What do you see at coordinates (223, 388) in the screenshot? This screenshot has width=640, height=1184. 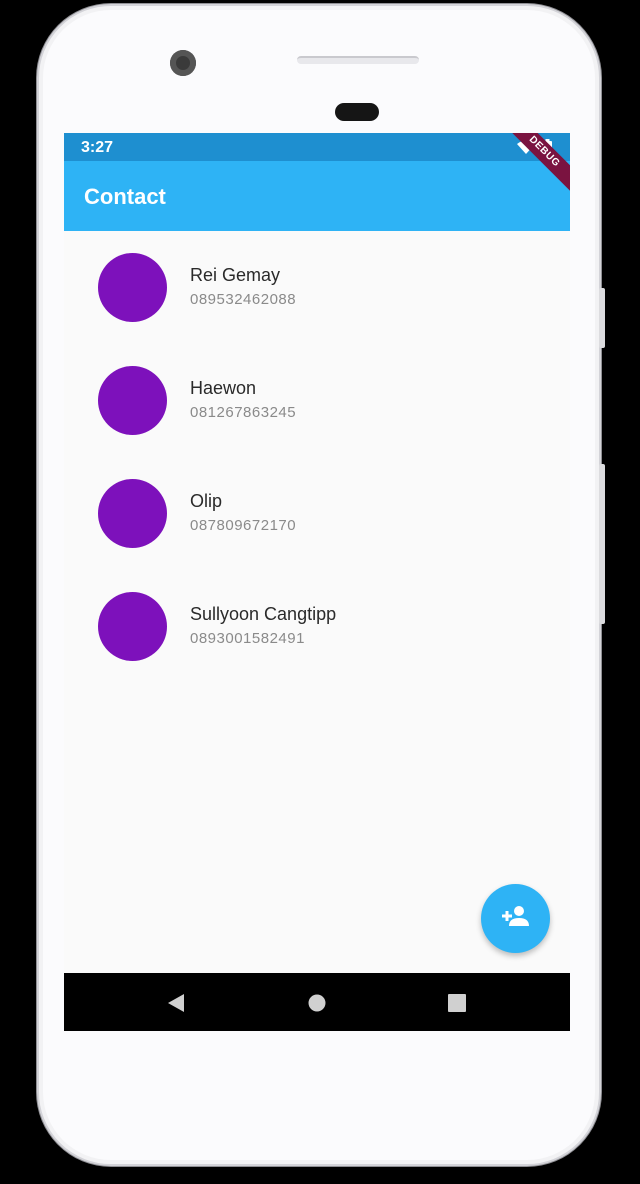 I see `contact-name: Haewon` at bounding box center [223, 388].